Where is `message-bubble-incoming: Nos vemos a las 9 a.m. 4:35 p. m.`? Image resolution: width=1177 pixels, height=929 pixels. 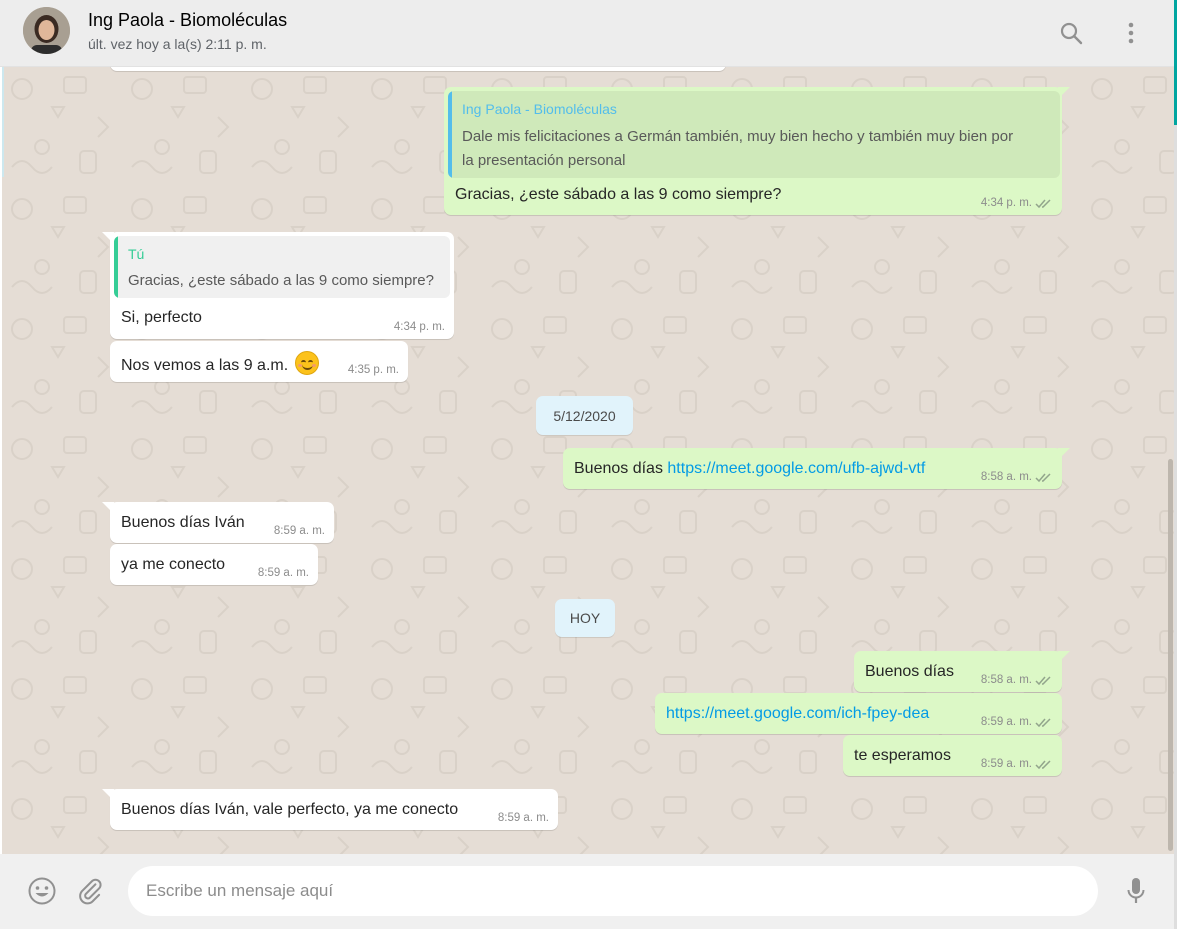 message-bubble-incoming: Nos vemos a las 9 a.m. 4:35 p. m. is located at coordinates (259, 361).